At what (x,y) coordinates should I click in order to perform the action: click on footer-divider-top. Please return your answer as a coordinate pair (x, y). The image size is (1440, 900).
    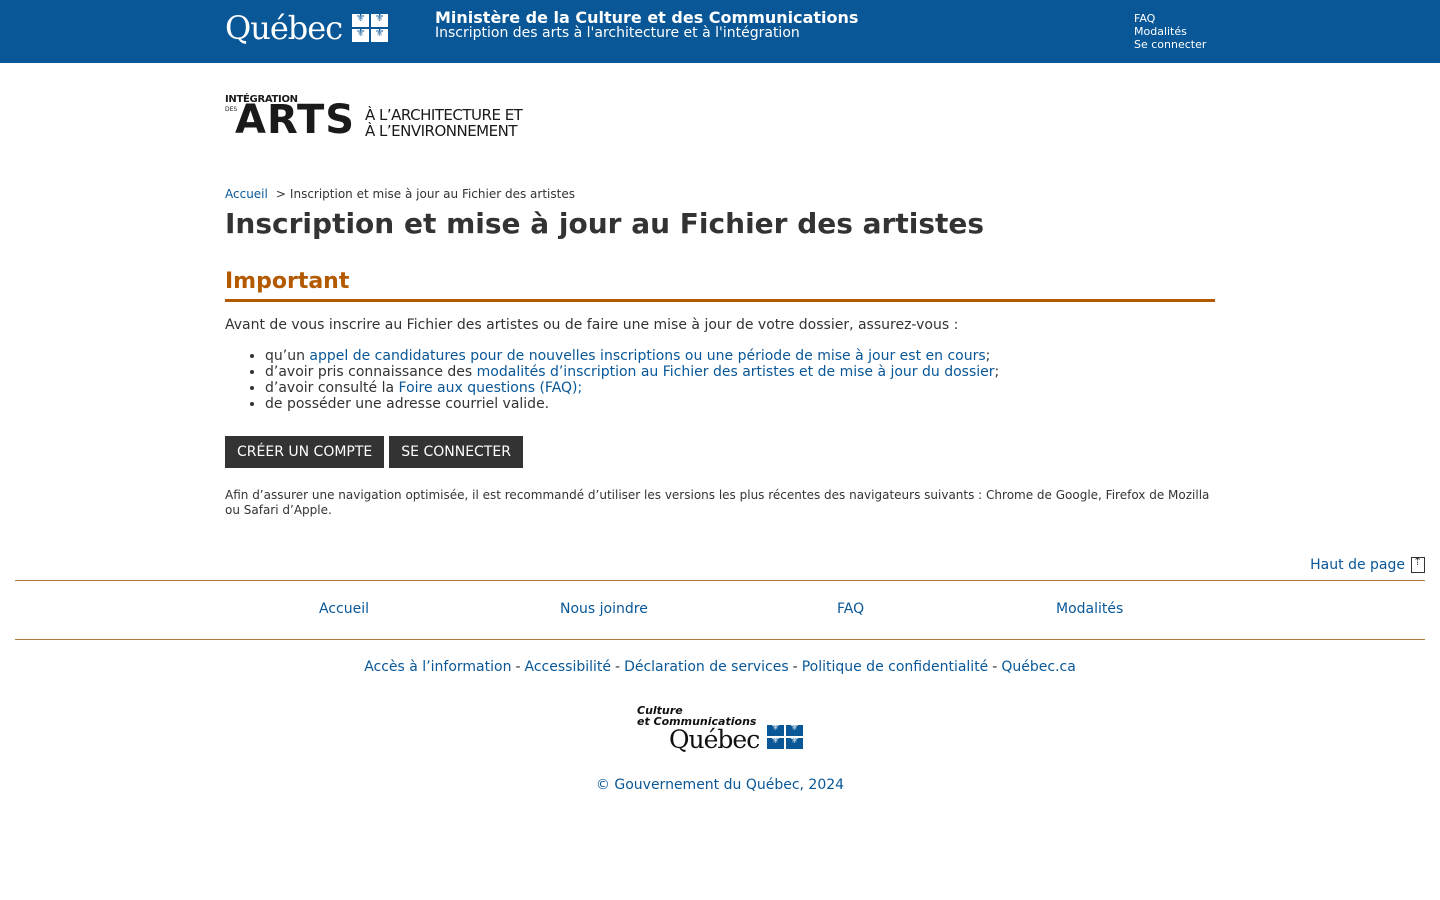
    Looking at the image, I should click on (720, 580).